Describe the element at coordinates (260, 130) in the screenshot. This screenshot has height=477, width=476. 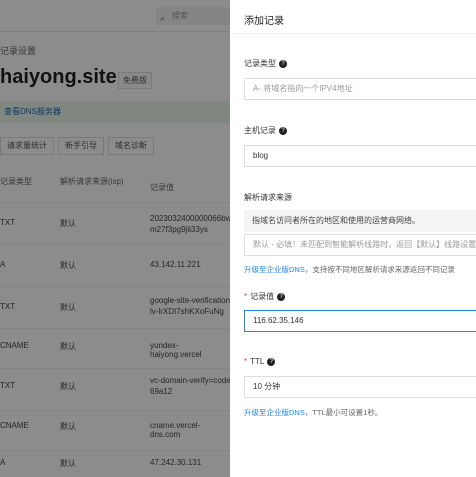
I see `host-label-text: 主机记录` at that location.